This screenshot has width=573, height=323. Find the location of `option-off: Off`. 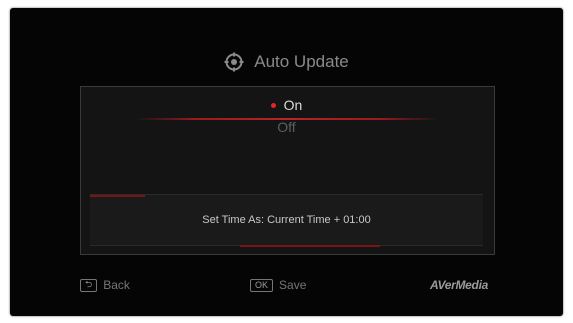

option-off: Off is located at coordinates (286, 127).